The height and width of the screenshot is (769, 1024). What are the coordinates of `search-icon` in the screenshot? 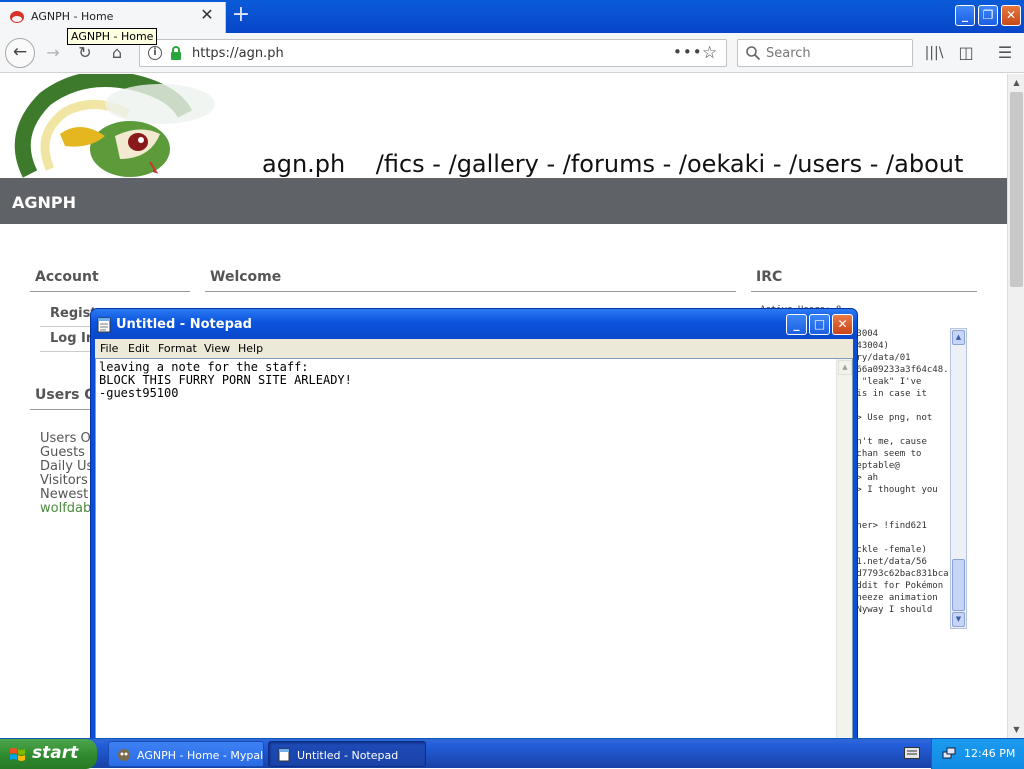 It's located at (753, 53).